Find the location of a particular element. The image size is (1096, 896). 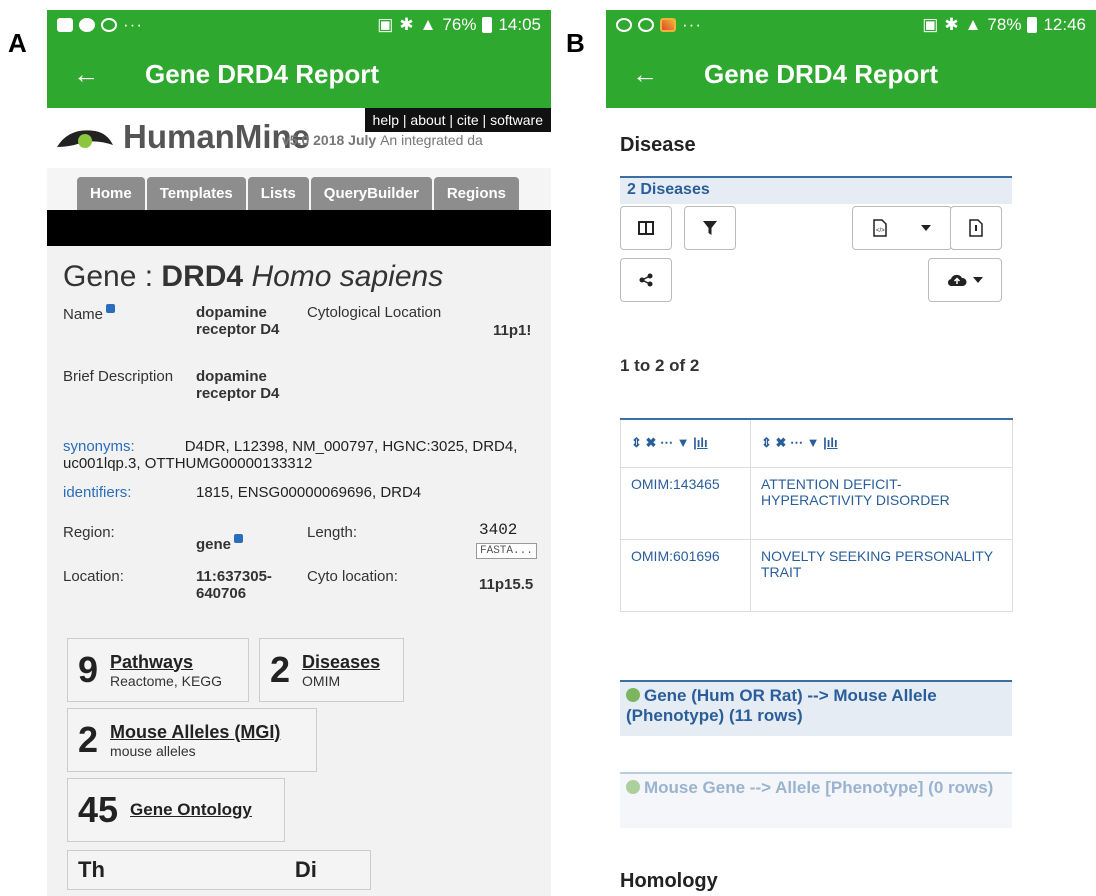

share-icon is located at coordinates (646, 280).